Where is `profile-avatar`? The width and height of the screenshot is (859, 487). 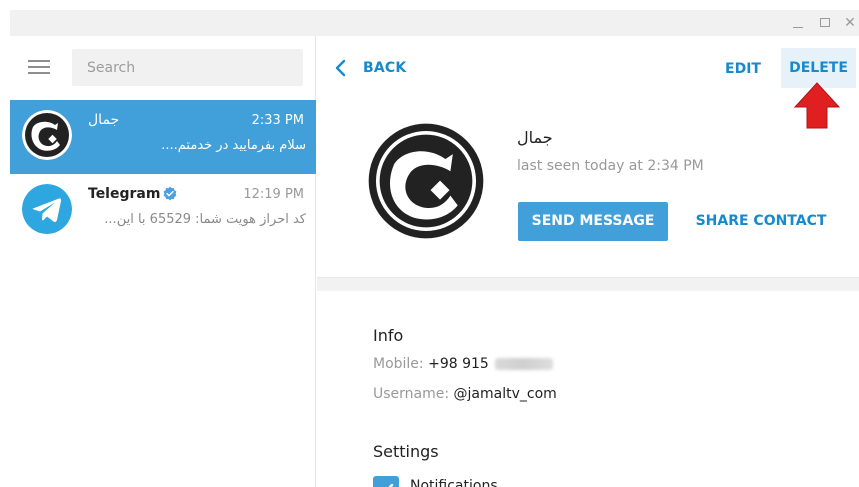 profile-avatar is located at coordinates (426, 181).